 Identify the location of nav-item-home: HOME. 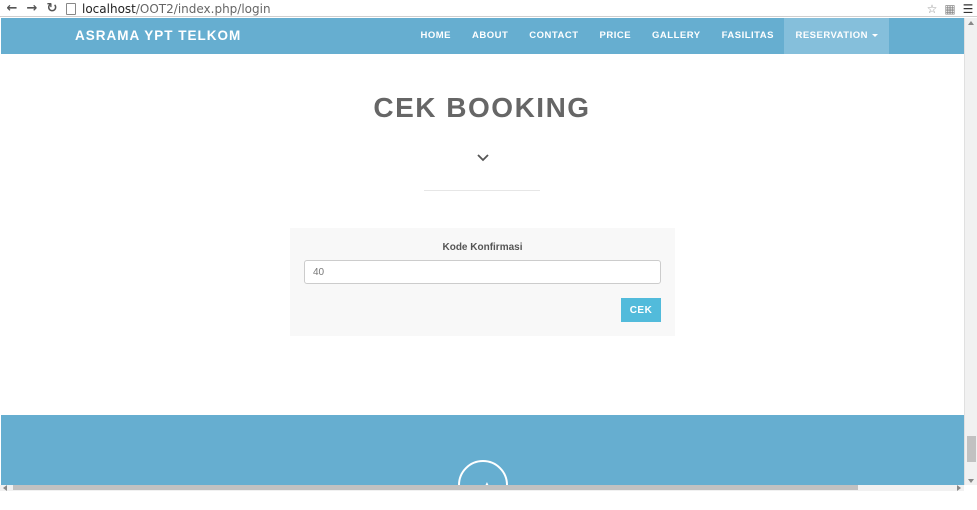
(436, 36).